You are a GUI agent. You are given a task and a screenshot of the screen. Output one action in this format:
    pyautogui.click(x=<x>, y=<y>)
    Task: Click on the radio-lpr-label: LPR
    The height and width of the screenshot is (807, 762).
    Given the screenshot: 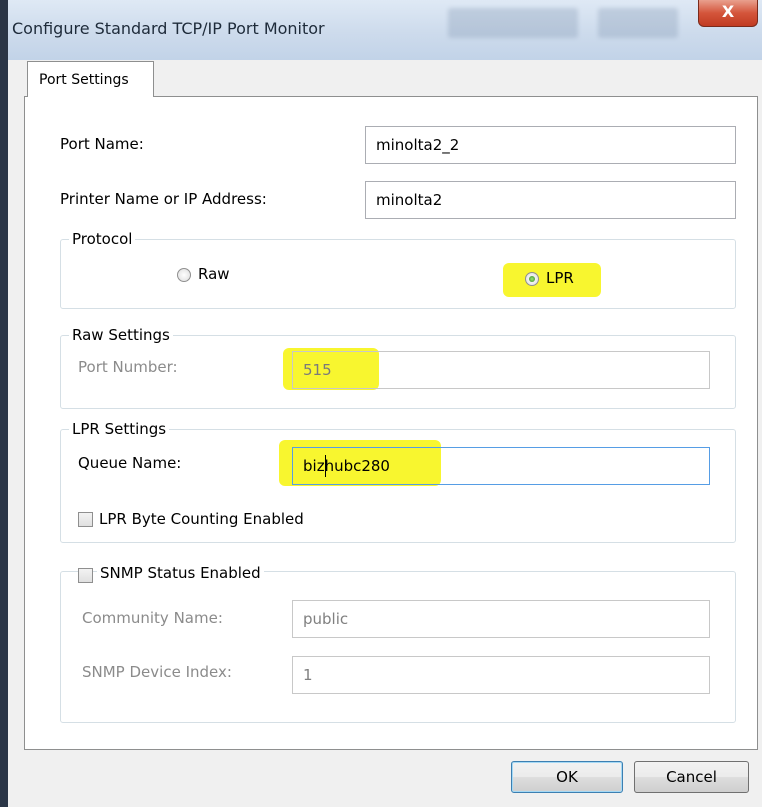 What is the action you would take?
    pyautogui.click(x=560, y=278)
    